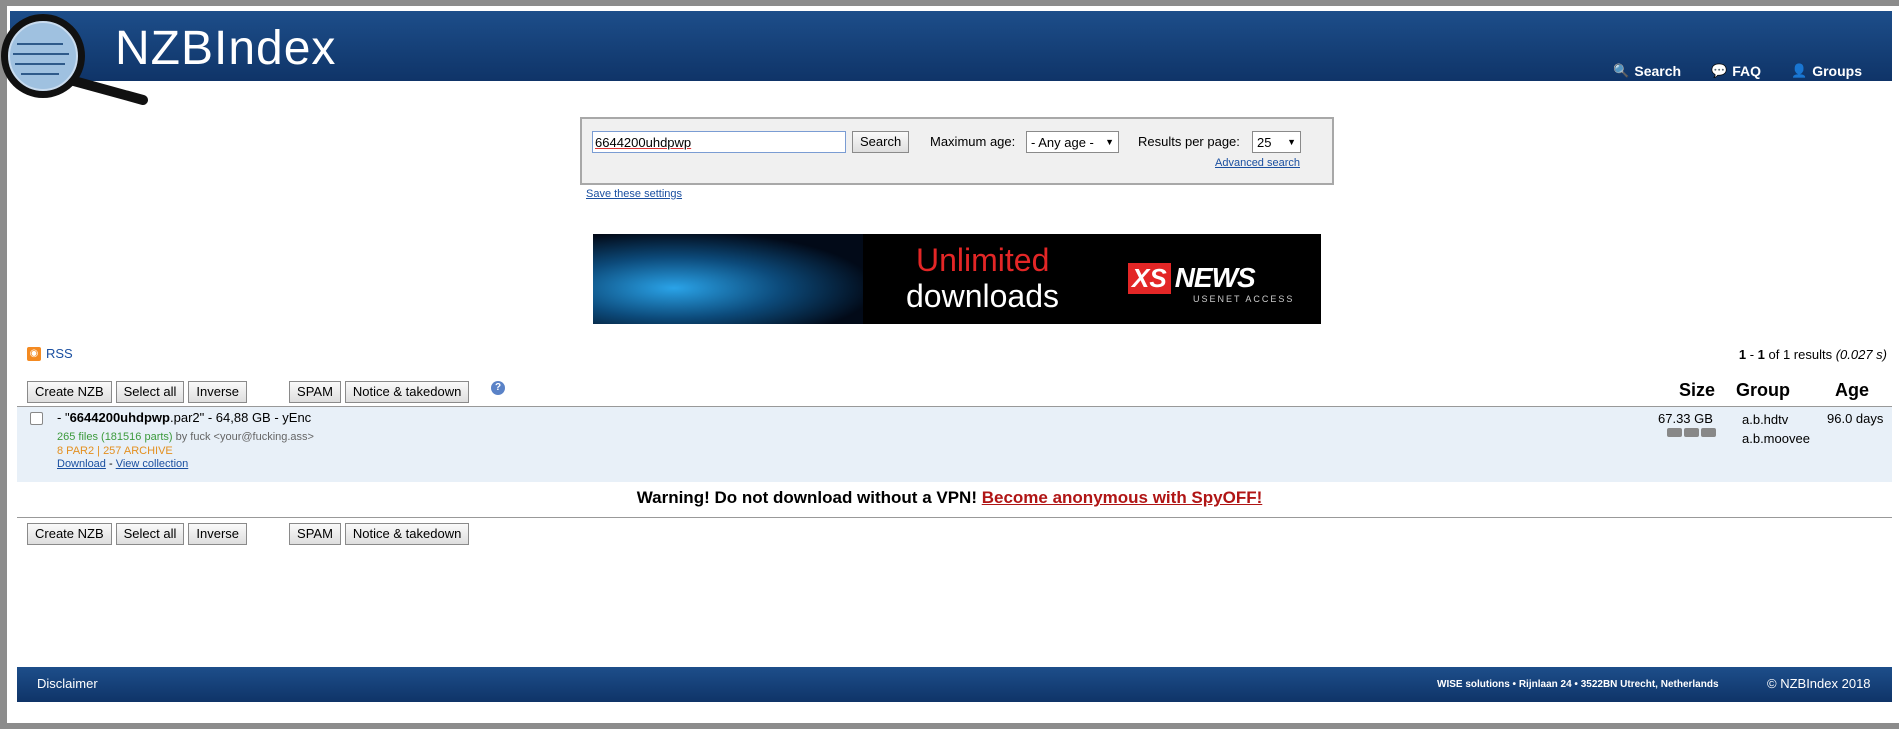  Describe the element at coordinates (809, 497) in the screenshot. I see `warning-text: Warning! Do not download without a VPN!` at that location.